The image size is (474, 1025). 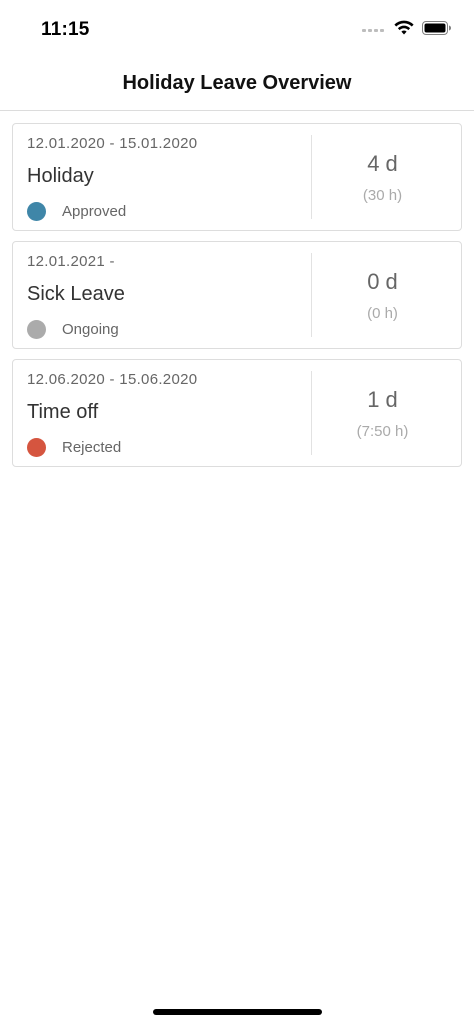 I want to click on leave-status-label: Rejected, so click(x=92, y=447).